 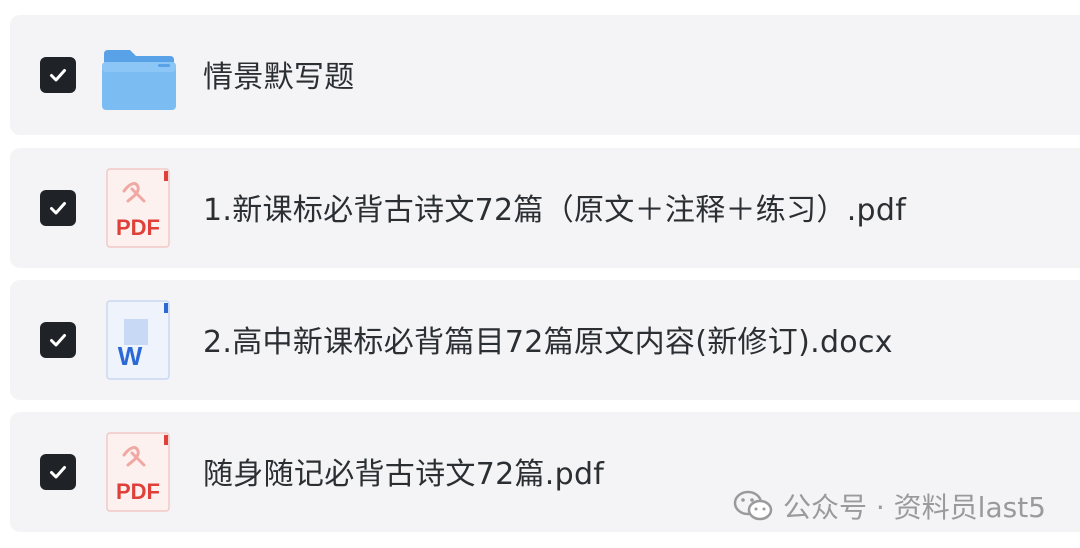 I want to click on word-label: W, so click(x=130, y=356).